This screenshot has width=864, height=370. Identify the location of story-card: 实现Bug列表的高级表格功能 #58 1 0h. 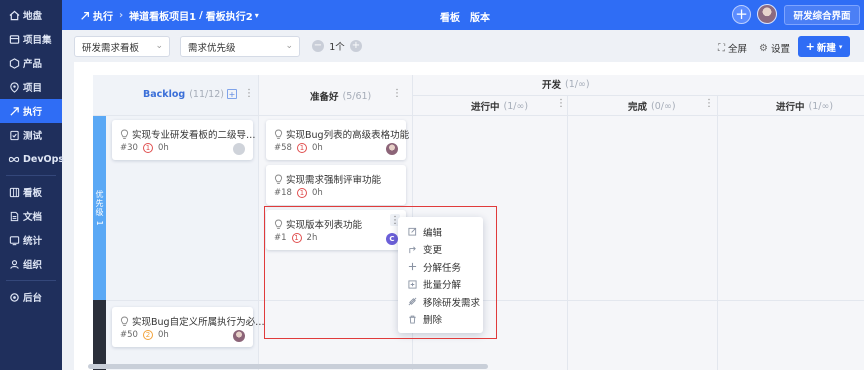
(337, 140).